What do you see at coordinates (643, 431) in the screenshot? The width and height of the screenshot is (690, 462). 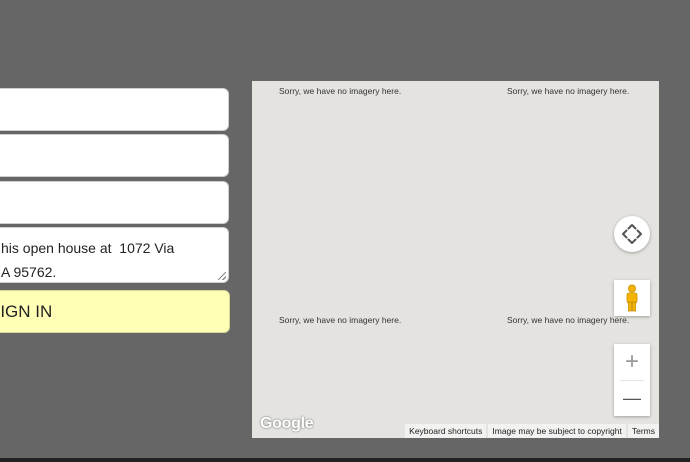 I see `terms-link: Terms` at bounding box center [643, 431].